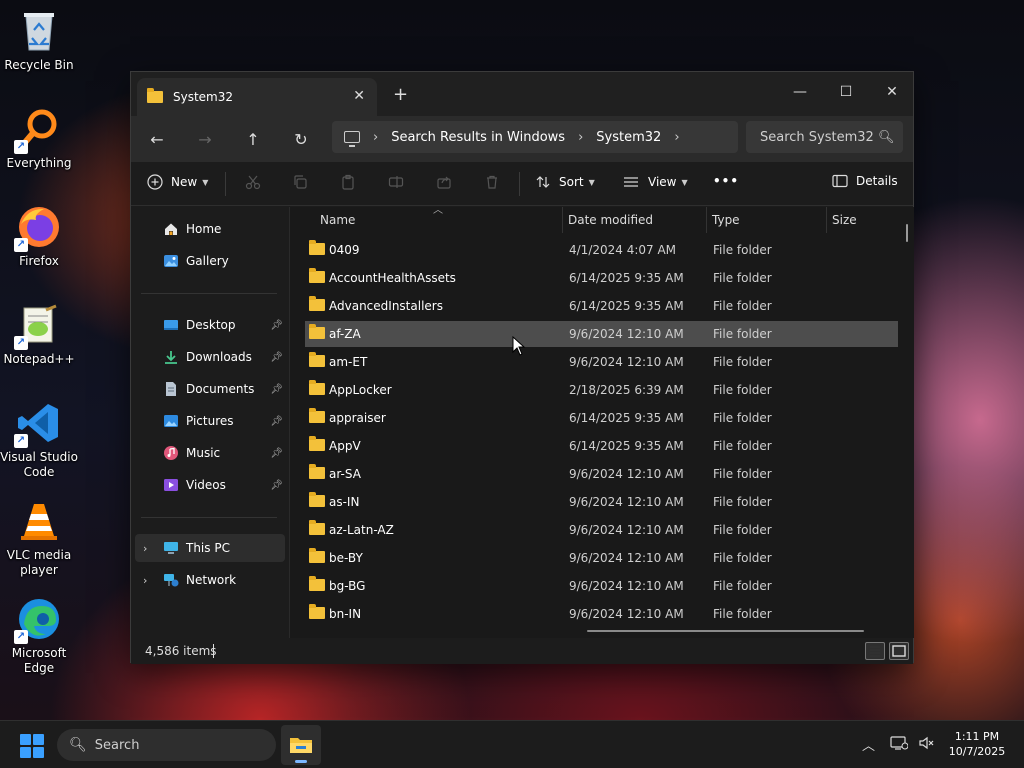 This screenshot has width=1024, height=768. Describe the element at coordinates (39, 439) in the screenshot. I see `desktop-icon-vscode: ↗ Visual Studio Code` at that location.